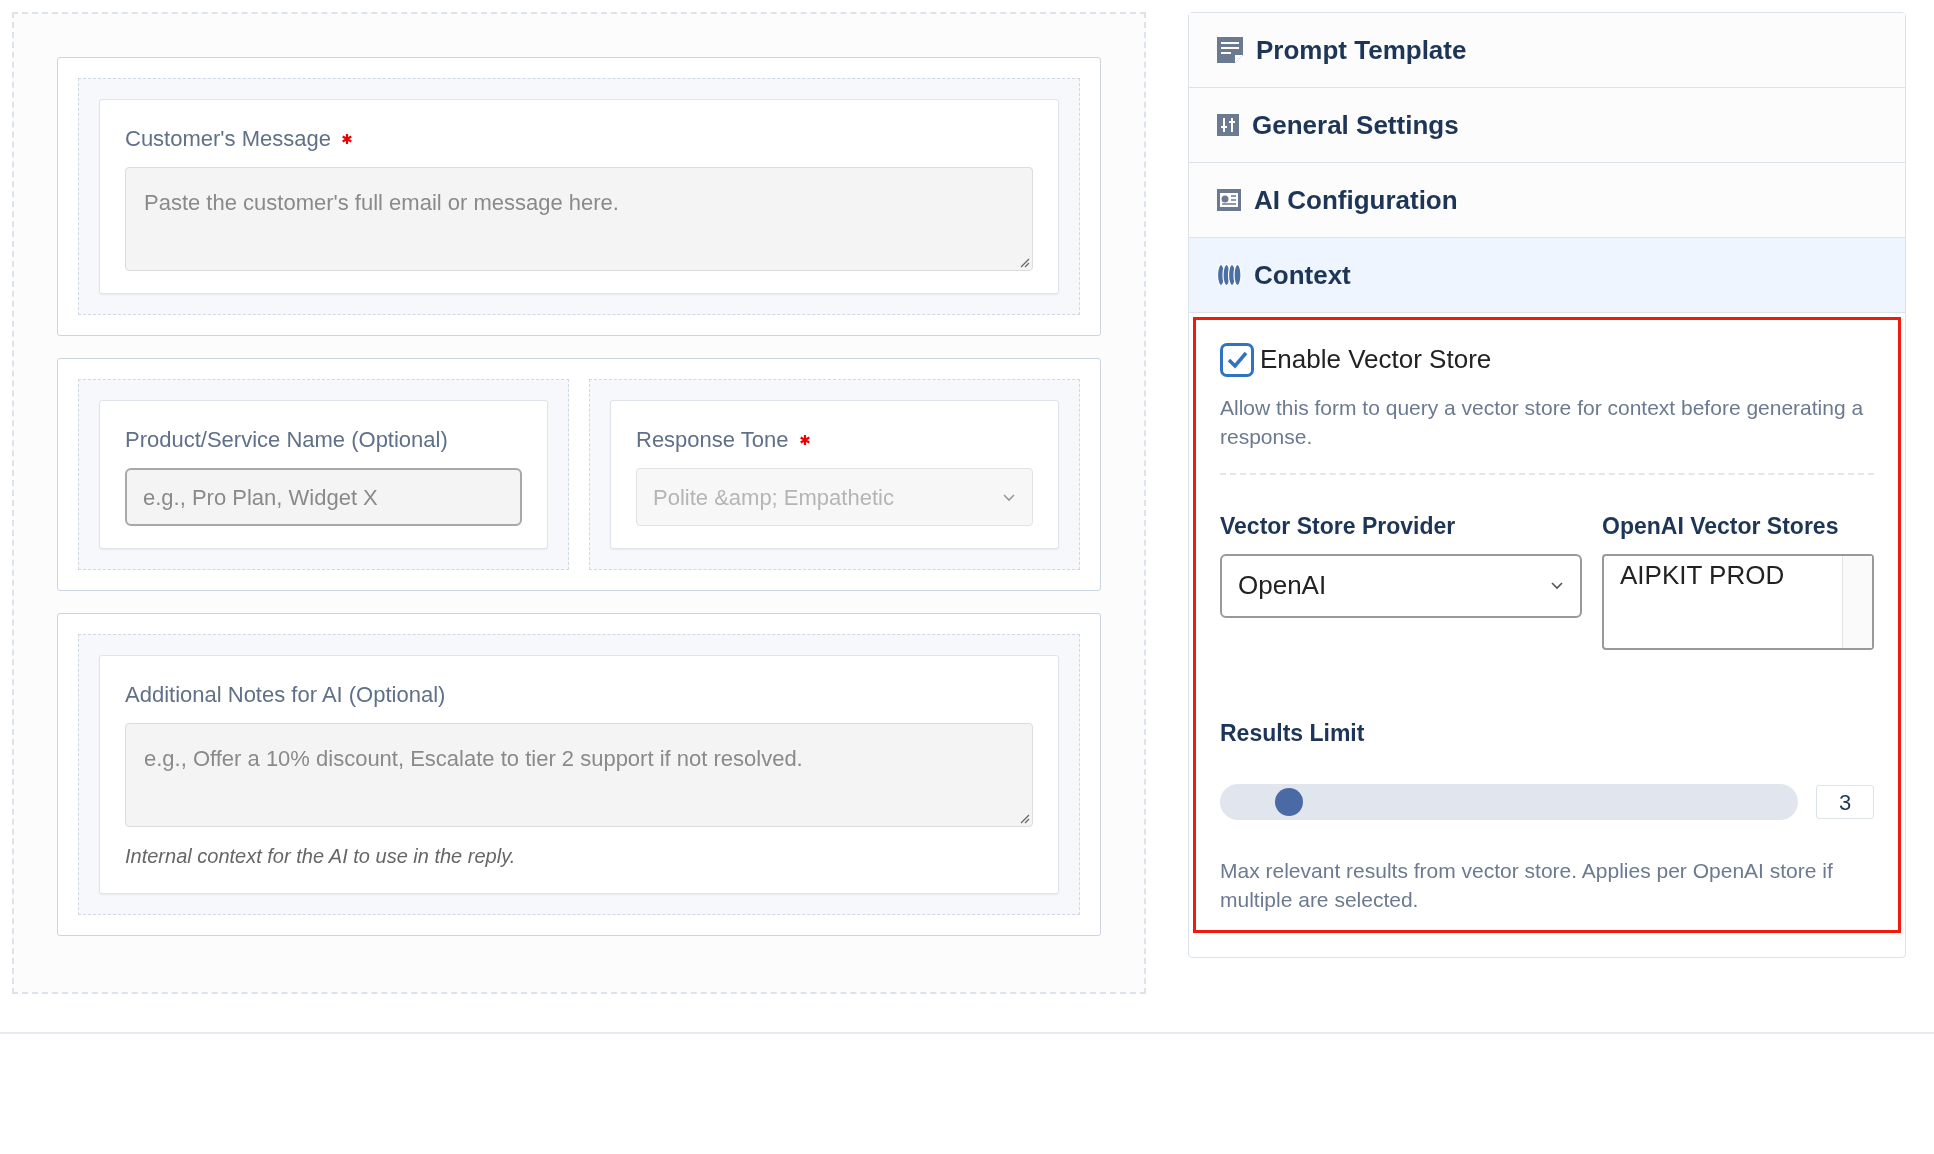 This screenshot has height=1154, width=1934. What do you see at coordinates (1376, 359) in the screenshot?
I see `checkbox-label: Enable Vector Store` at bounding box center [1376, 359].